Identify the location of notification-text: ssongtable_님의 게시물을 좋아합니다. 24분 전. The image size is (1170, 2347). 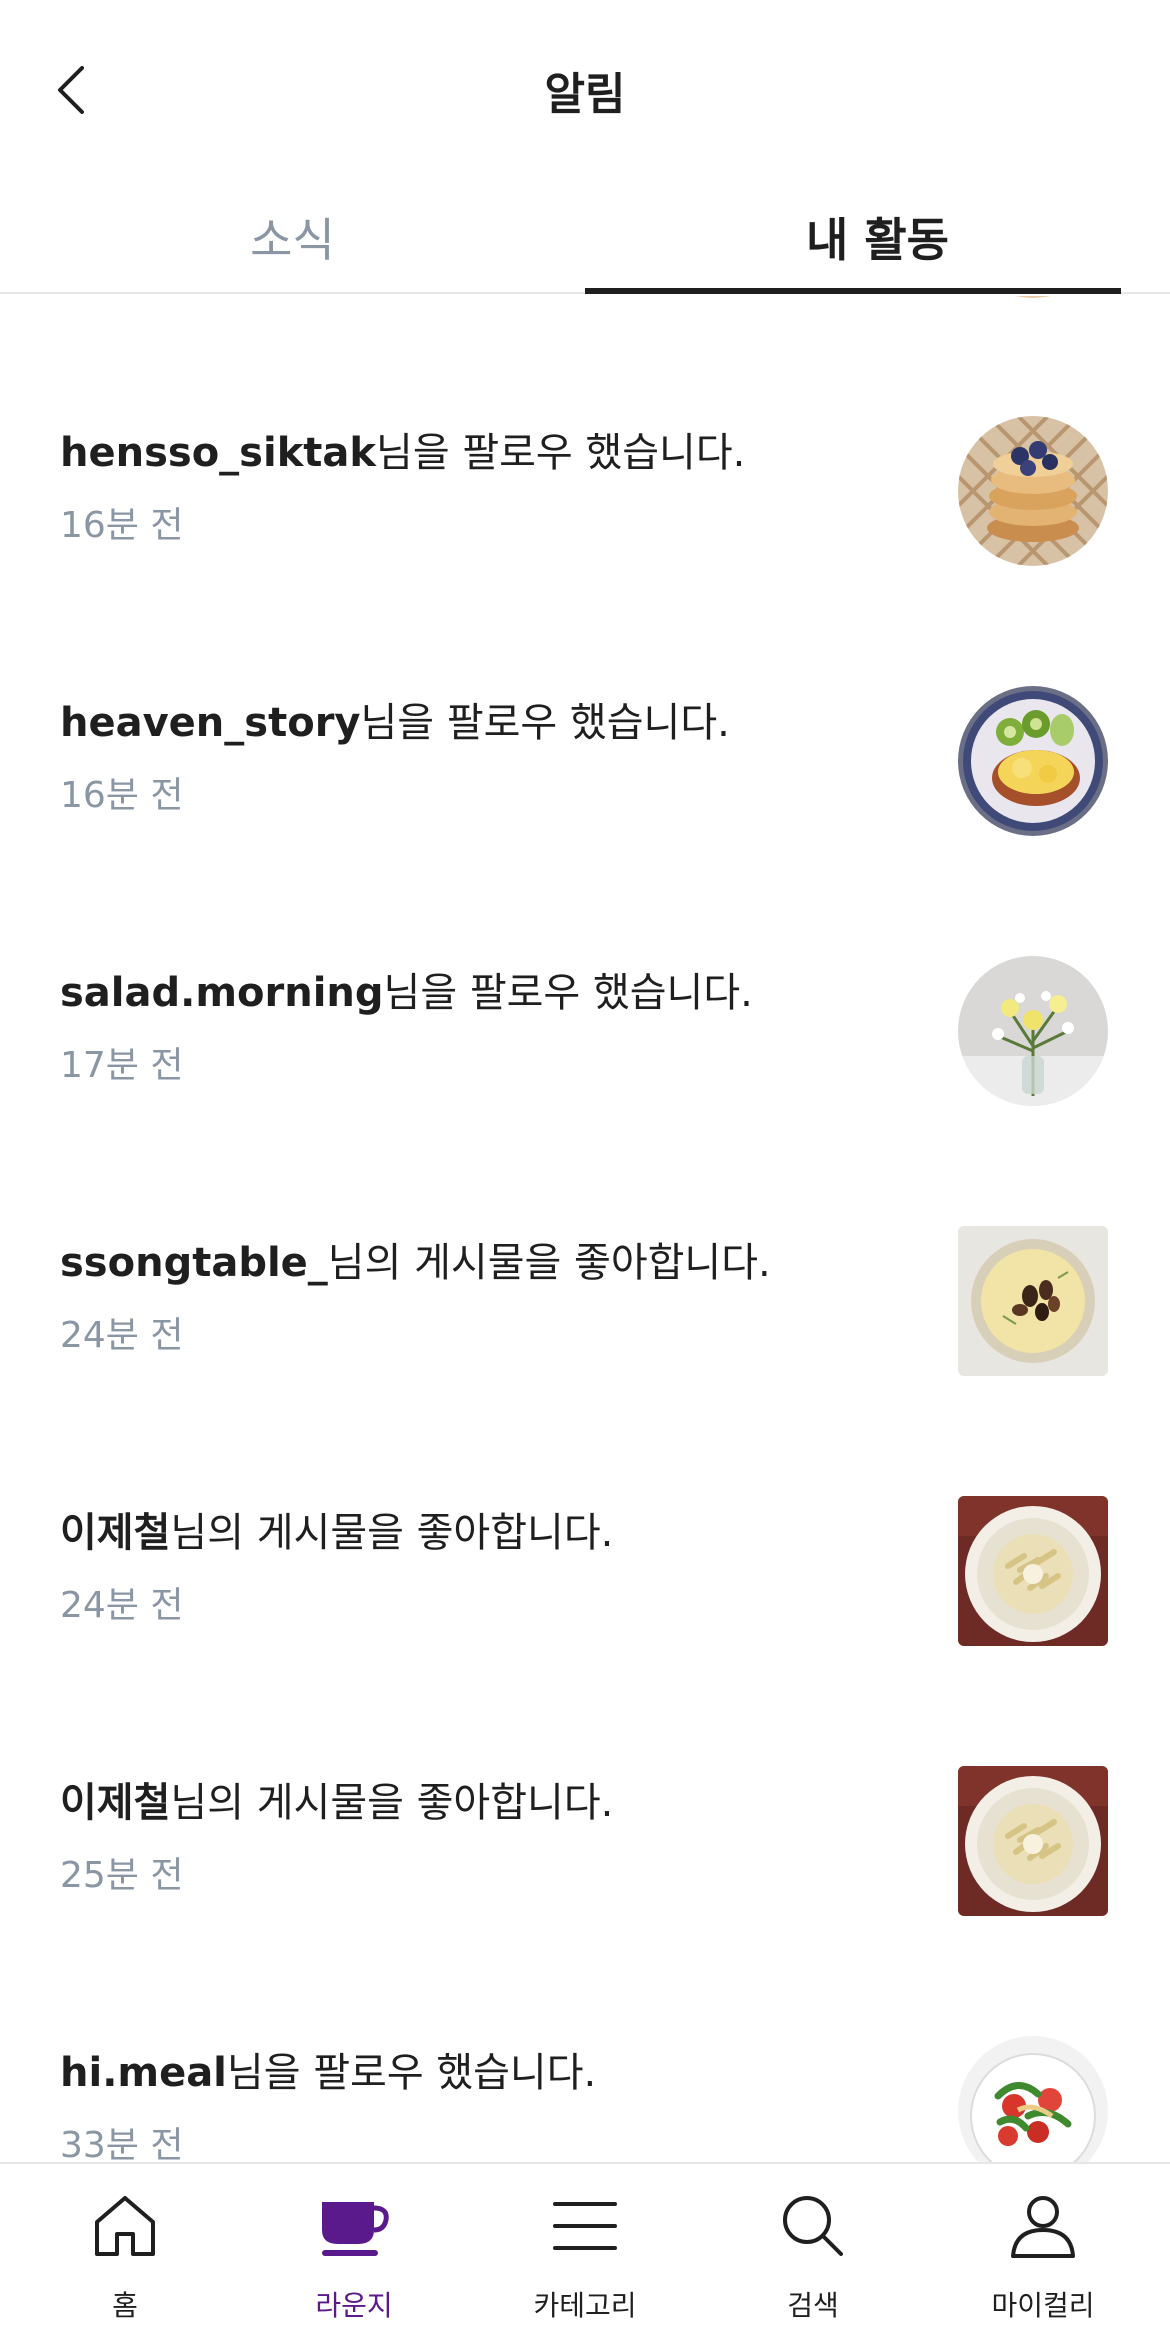
(490, 1294).